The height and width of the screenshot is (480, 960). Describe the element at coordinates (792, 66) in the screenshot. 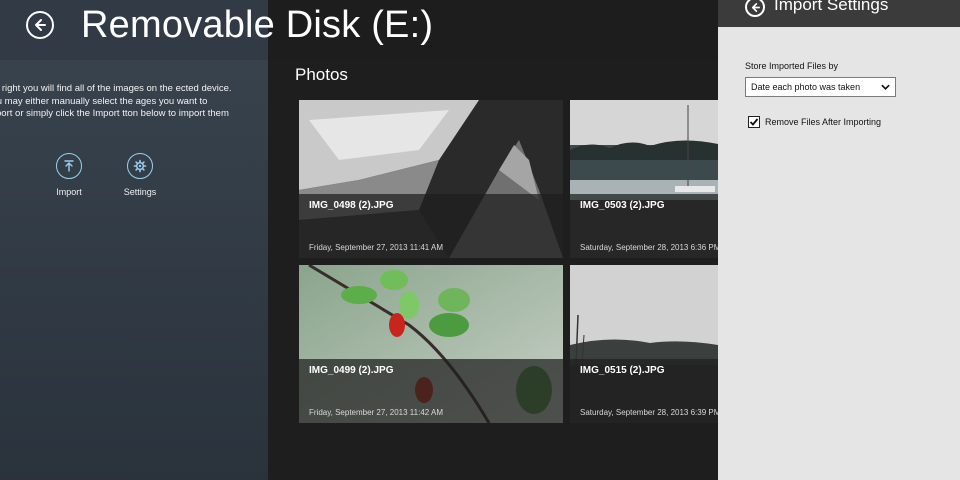

I see `store-label: Store Imported Files by` at that location.